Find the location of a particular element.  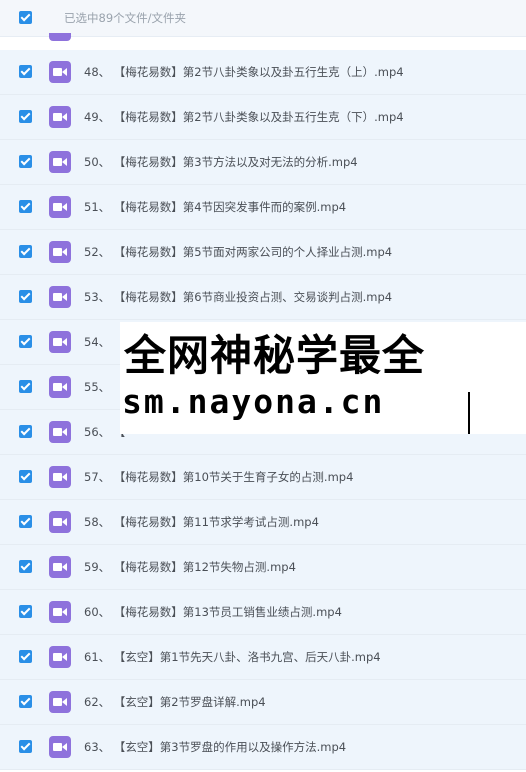

file-row: 53、 【梅花易数】第6节商业投资占测、交易谈判占测.mp4 is located at coordinates (263, 297).